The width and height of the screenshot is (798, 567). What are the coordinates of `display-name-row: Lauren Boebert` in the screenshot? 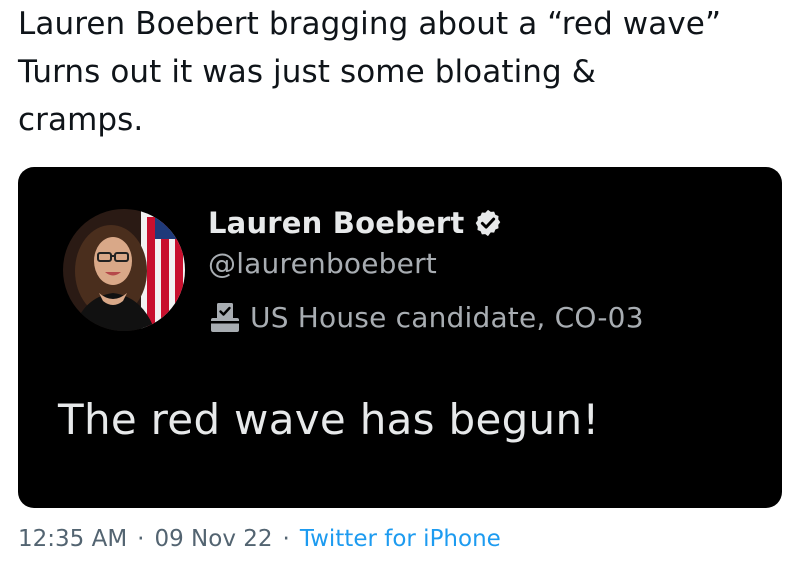 It's located at (355, 223).